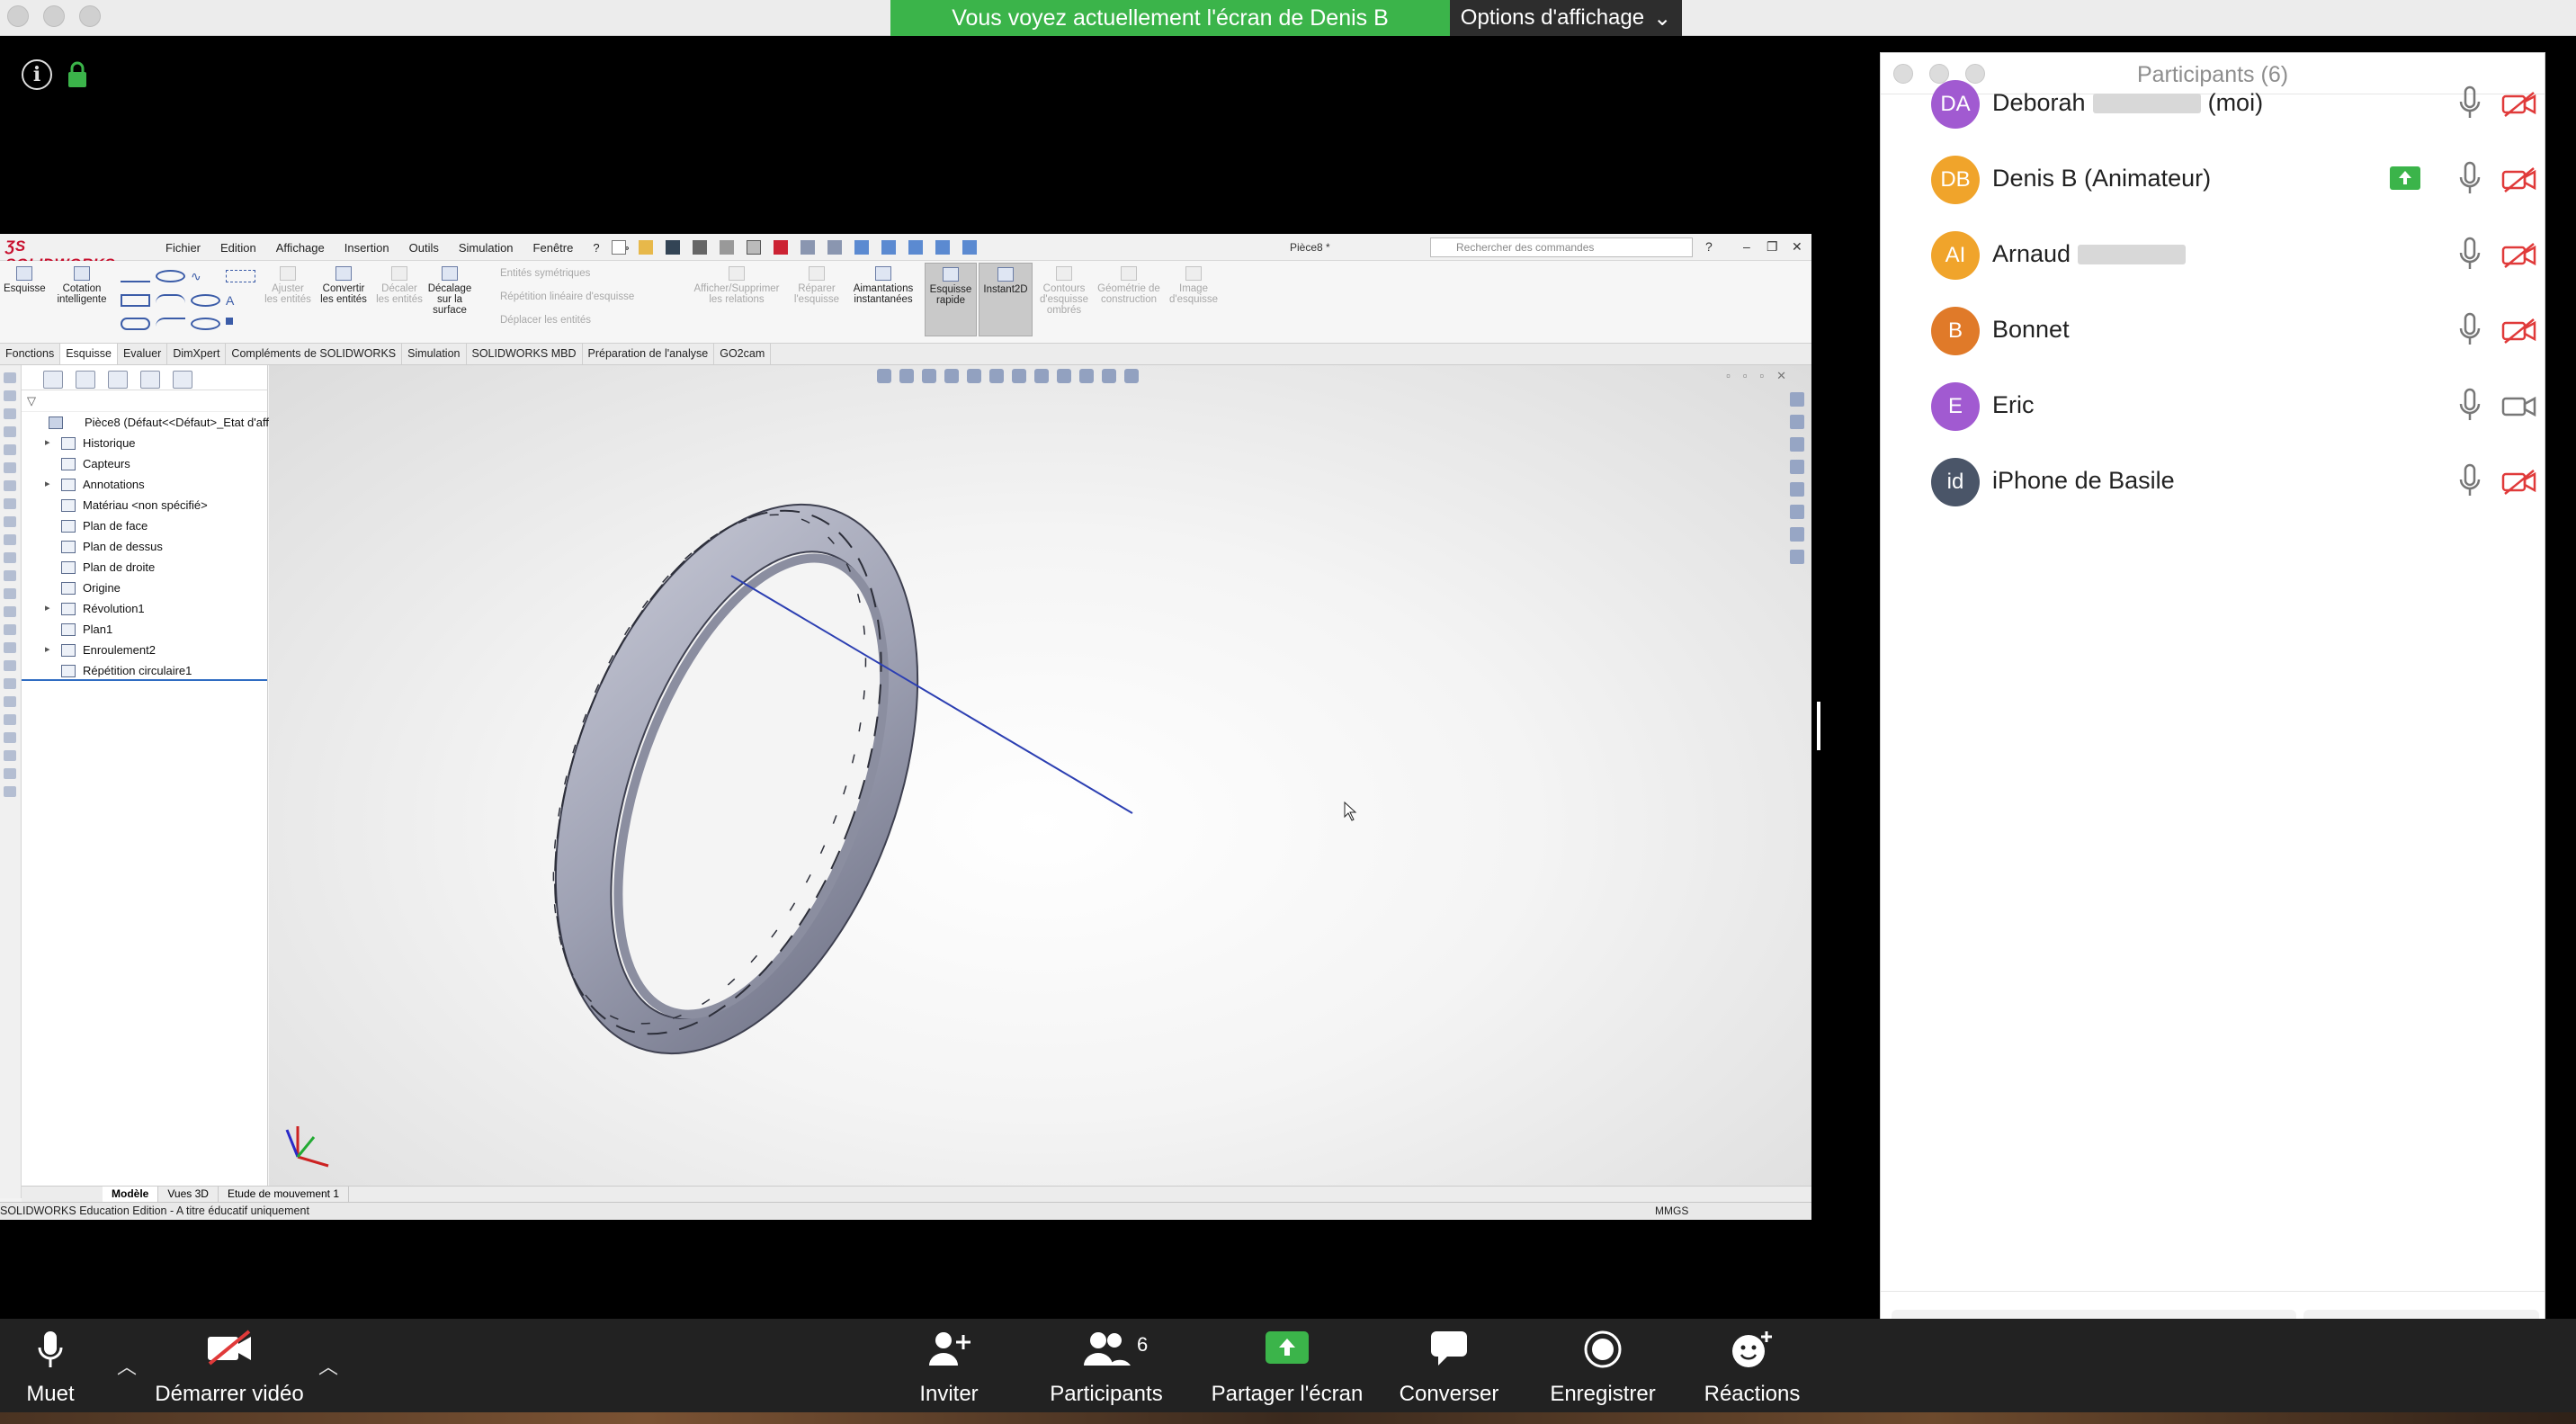  What do you see at coordinates (1566, 18) in the screenshot?
I see `view-options-button: Options d'affichage ⌄` at bounding box center [1566, 18].